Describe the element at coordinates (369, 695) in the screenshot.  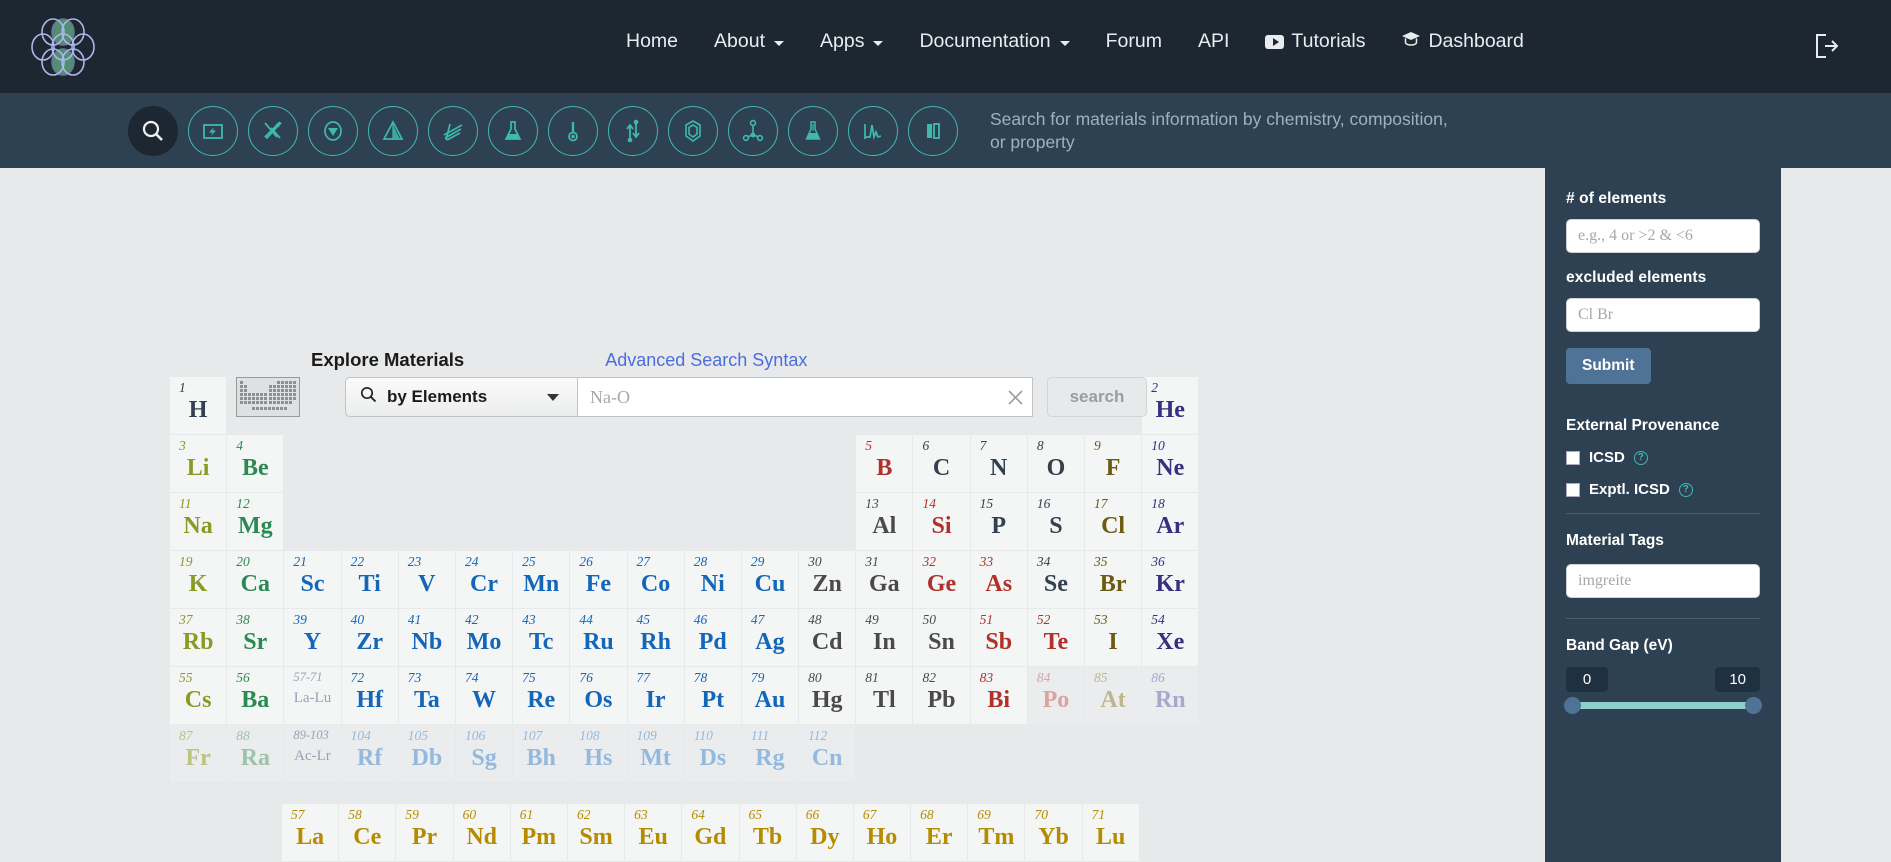
I see `element-Hf: 72 Hf` at that location.